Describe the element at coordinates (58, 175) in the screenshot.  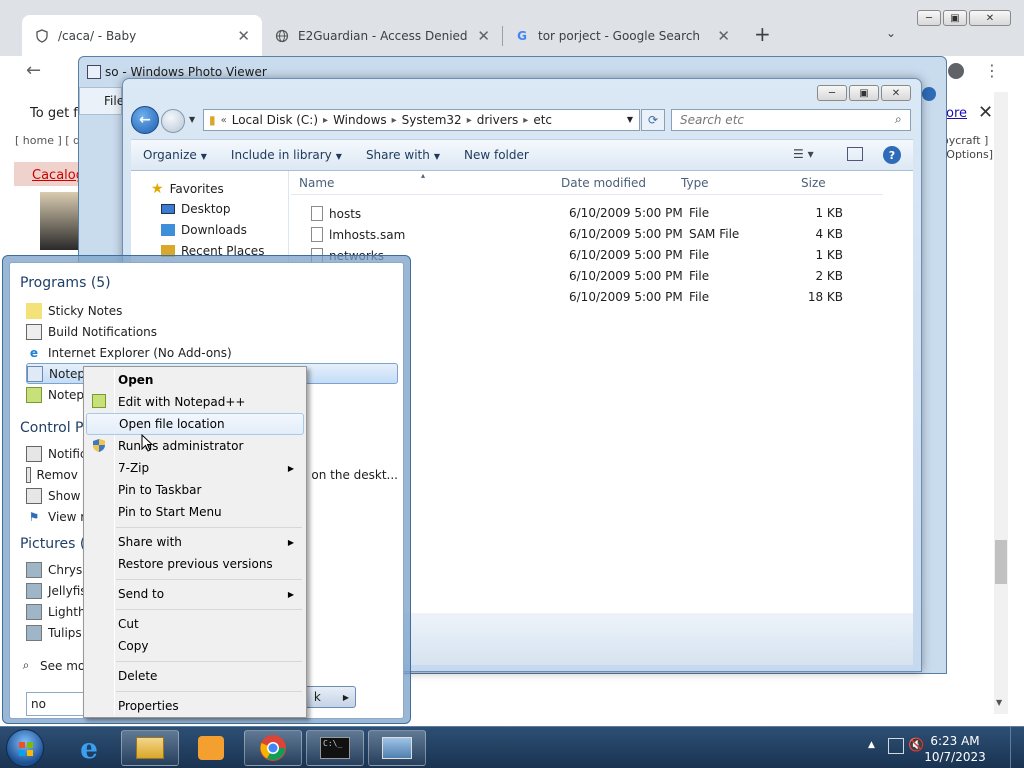
I see `page-link: Cacalog` at that location.